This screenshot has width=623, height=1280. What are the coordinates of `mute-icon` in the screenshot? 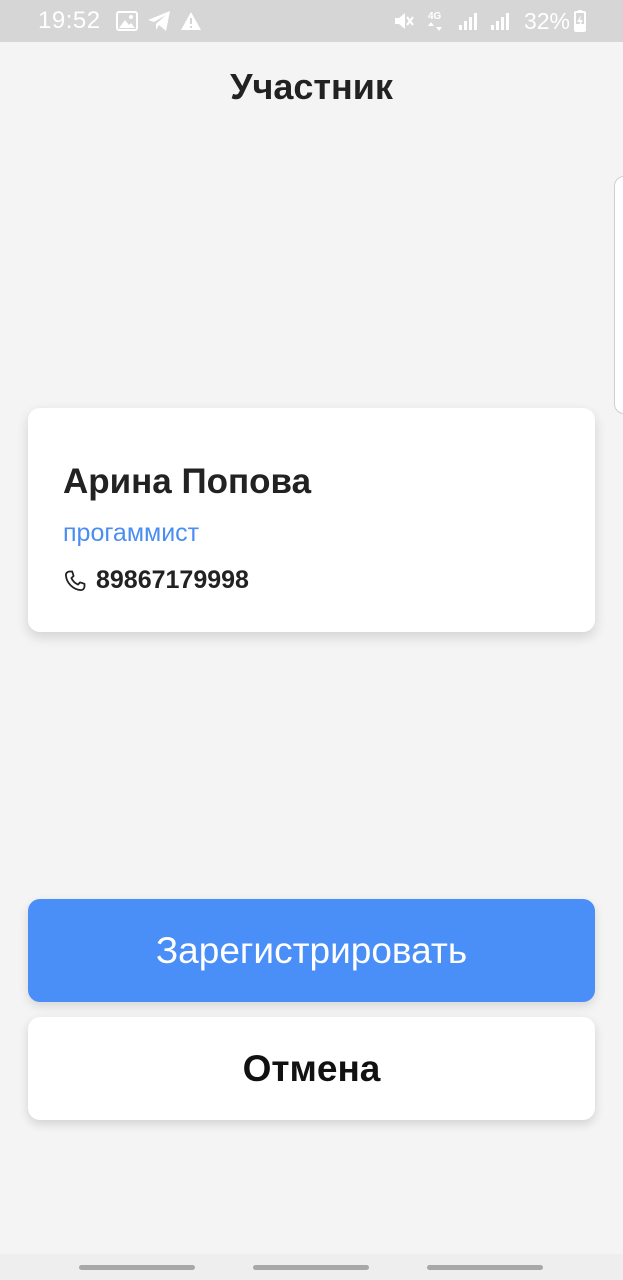 It's located at (404, 21).